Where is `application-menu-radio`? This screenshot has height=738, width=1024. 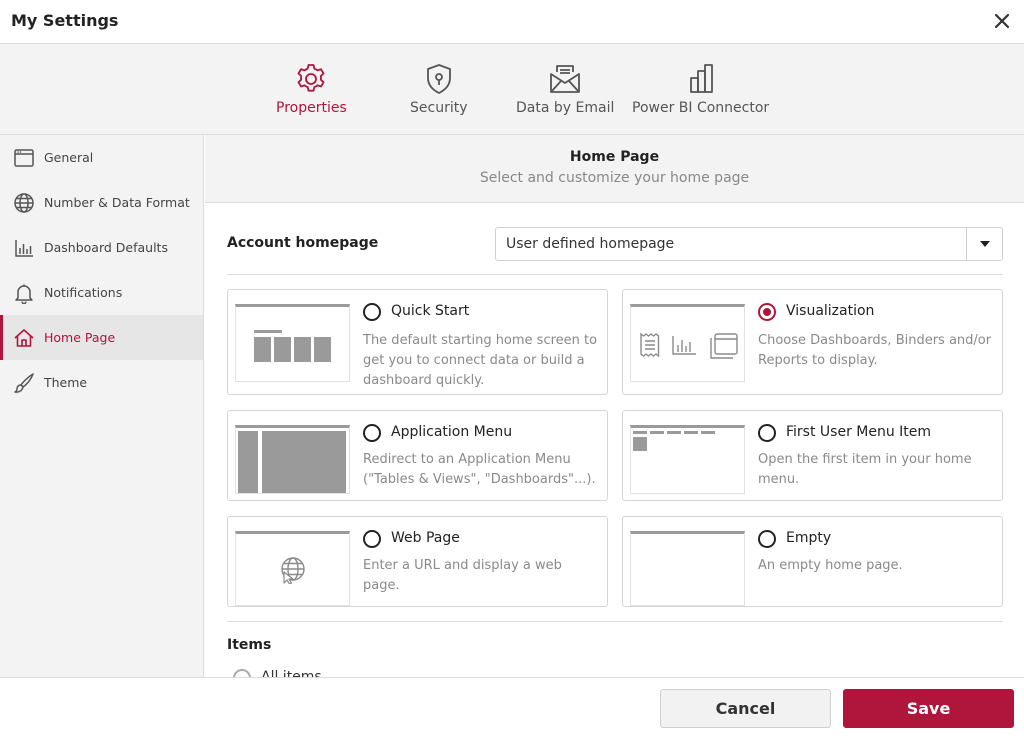 application-menu-radio is located at coordinates (372, 433).